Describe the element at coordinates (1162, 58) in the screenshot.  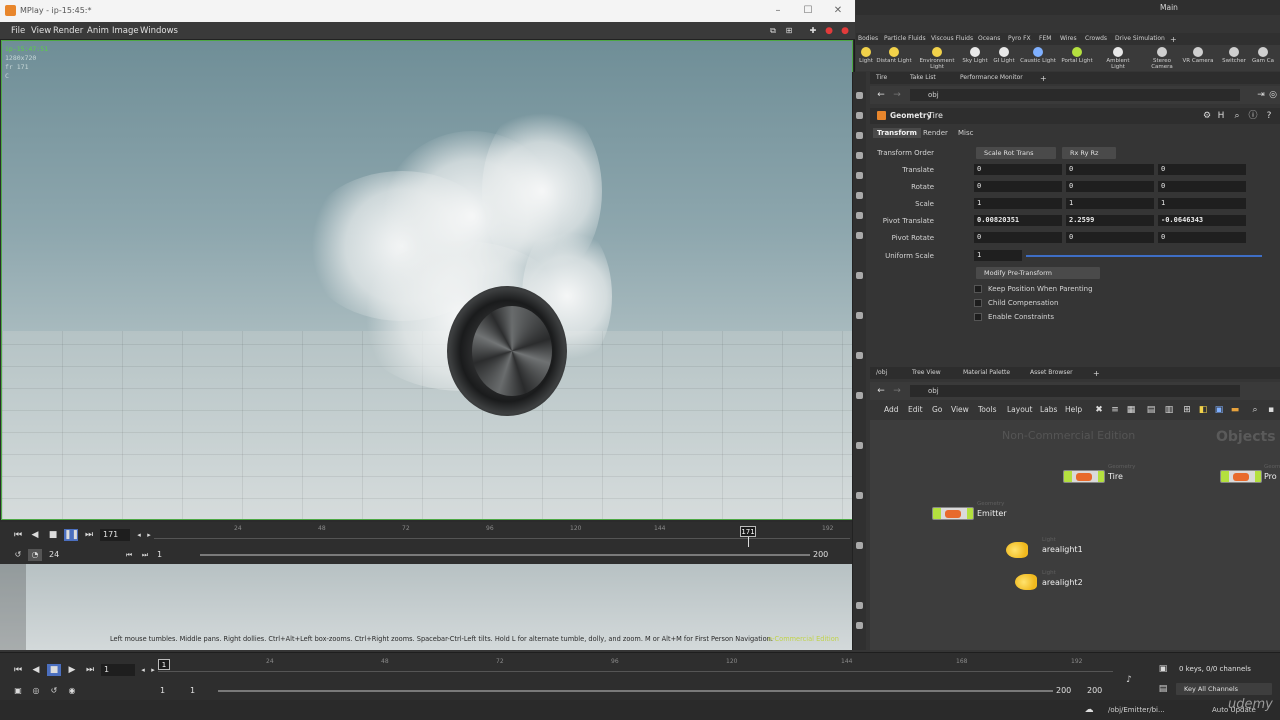
I see `shelf-tool-stereo-camera: Stereo Camera` at that location.